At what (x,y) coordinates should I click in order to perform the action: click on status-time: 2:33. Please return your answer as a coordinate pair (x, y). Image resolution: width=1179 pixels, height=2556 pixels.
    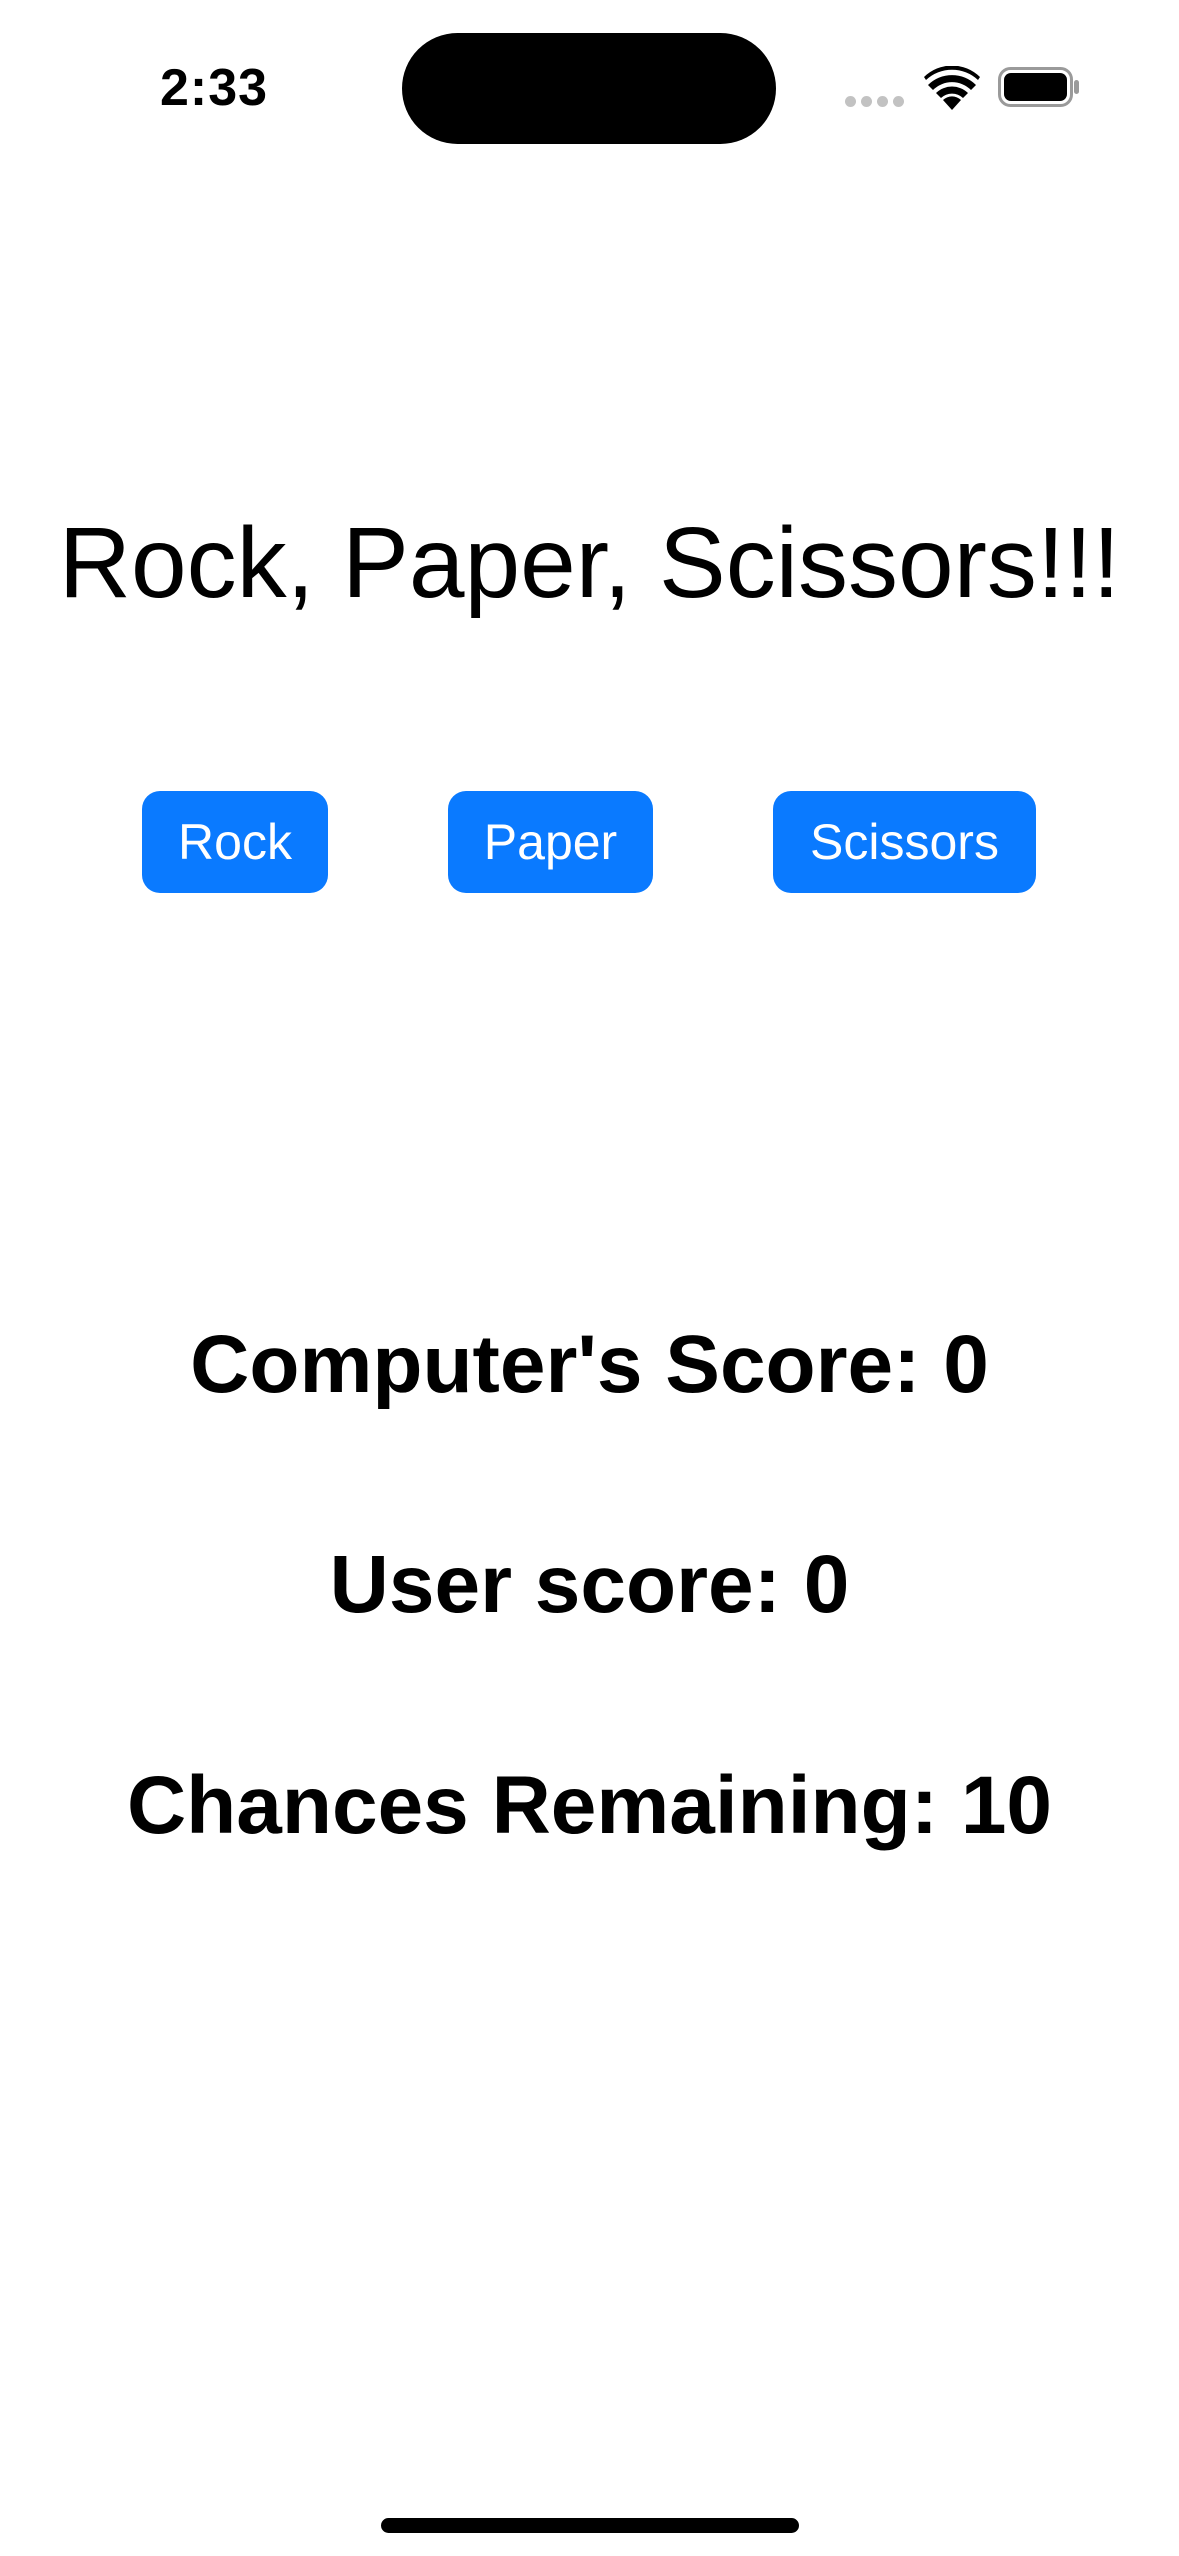
    Looking at the image, I should click on (214, 88).